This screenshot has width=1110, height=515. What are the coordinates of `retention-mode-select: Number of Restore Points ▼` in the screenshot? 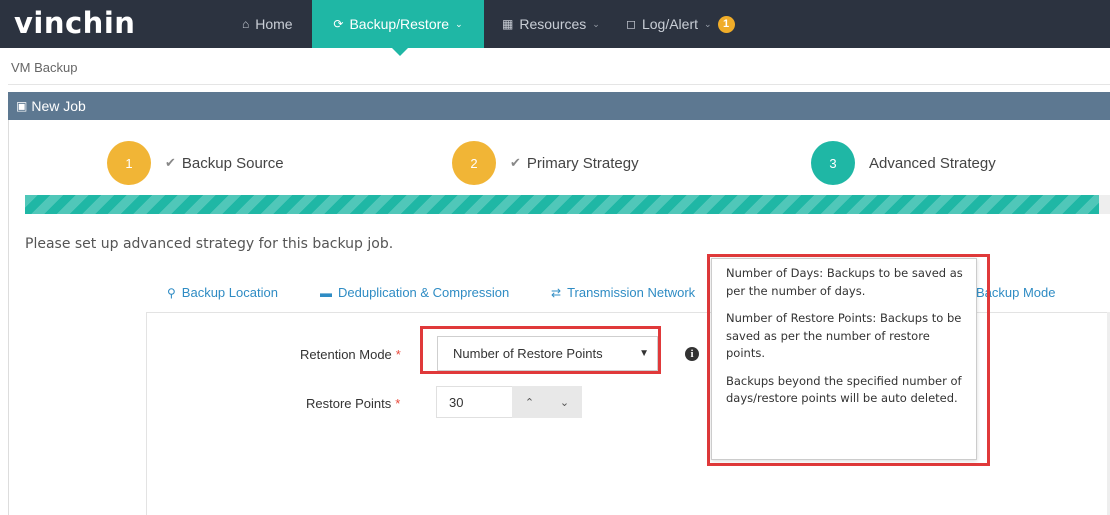 It's located at (547, 353).